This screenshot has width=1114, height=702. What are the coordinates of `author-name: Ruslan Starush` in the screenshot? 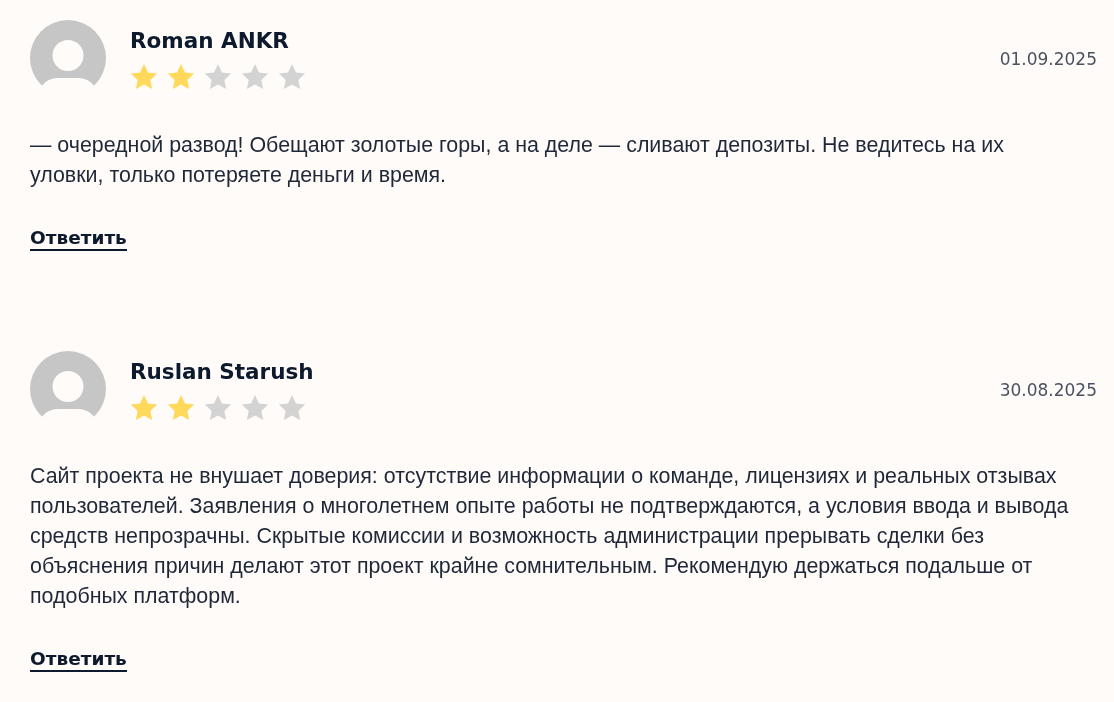 It's located at (222, 372).